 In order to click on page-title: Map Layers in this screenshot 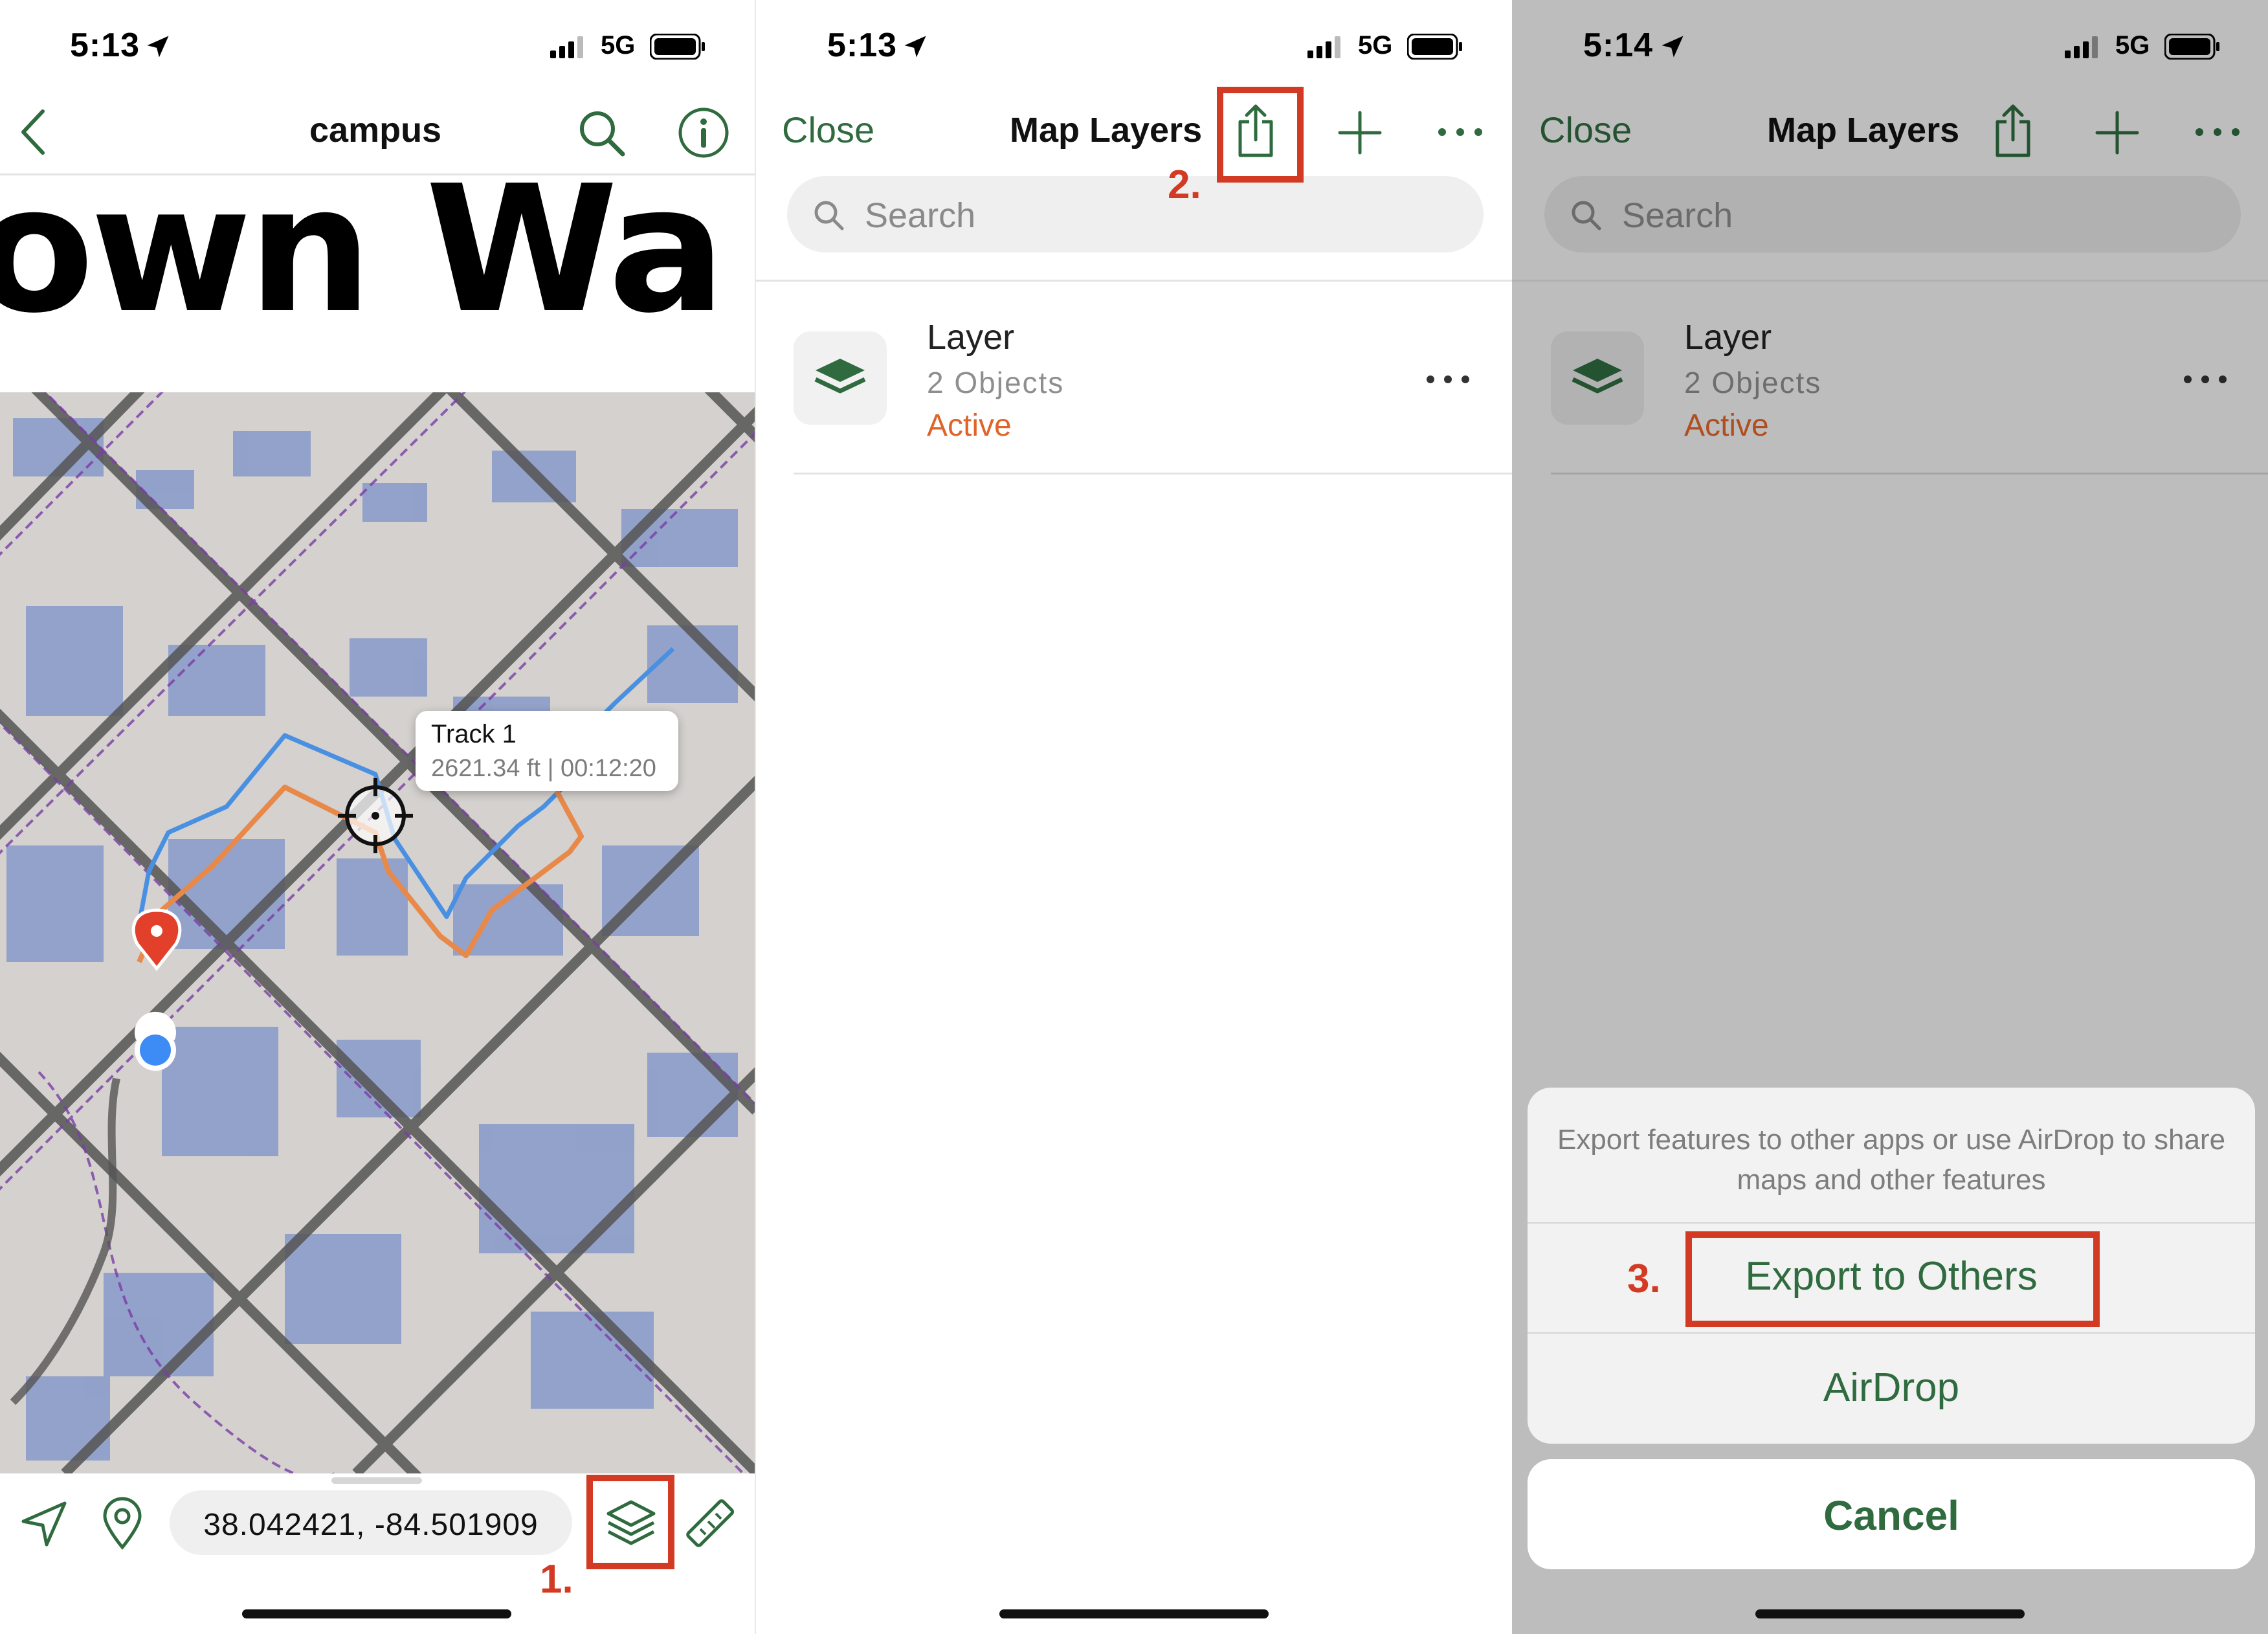, I will do `click(1106, 131)`.